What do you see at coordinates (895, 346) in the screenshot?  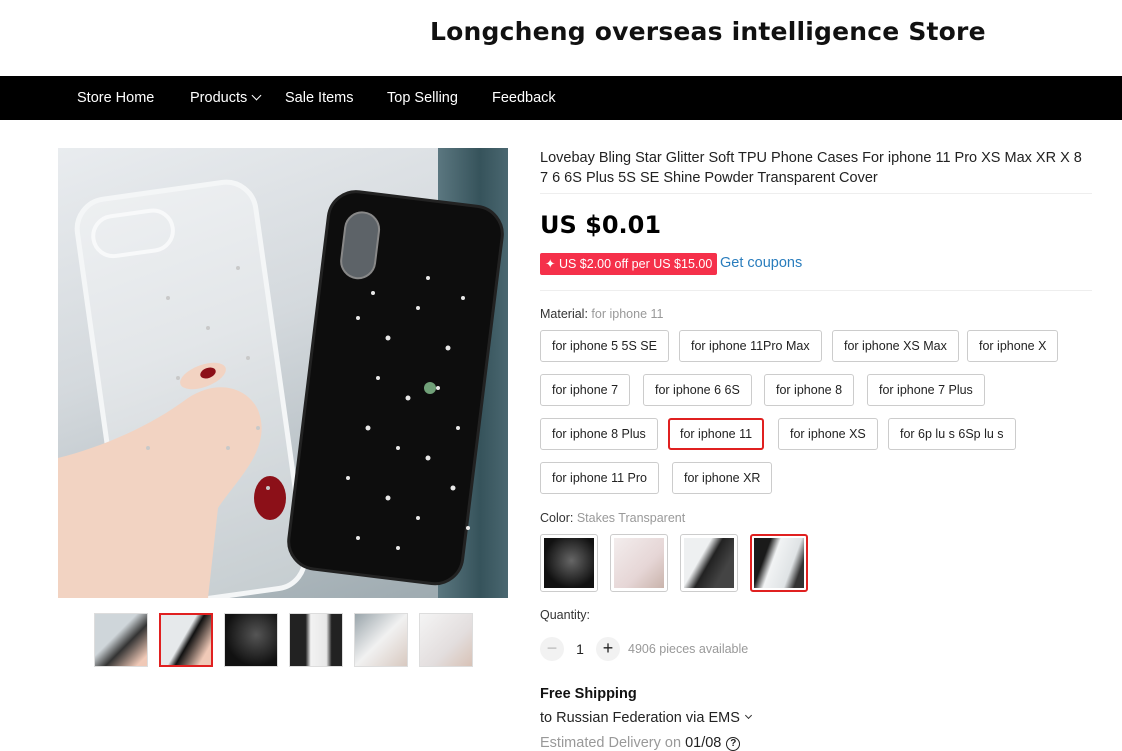 I see `material-option: for iphone XS Max` at bounding box center [895, 346].